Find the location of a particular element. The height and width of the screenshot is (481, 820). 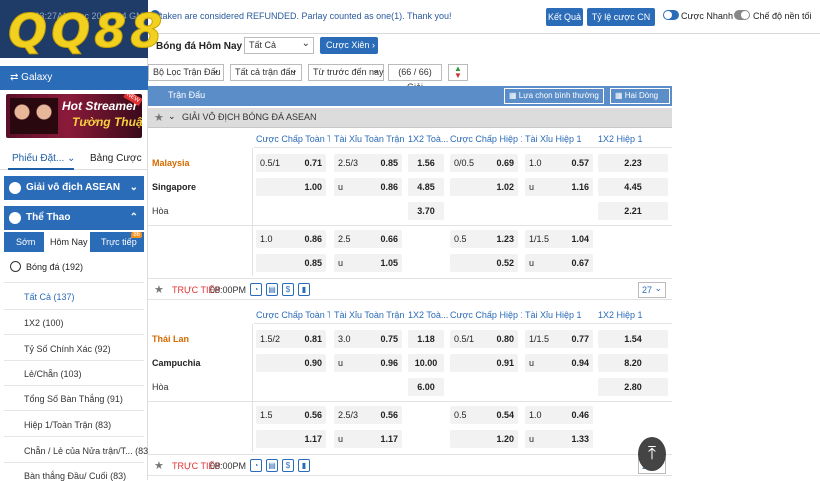

dark-mode-toggle is located at coordinates (742, 15).